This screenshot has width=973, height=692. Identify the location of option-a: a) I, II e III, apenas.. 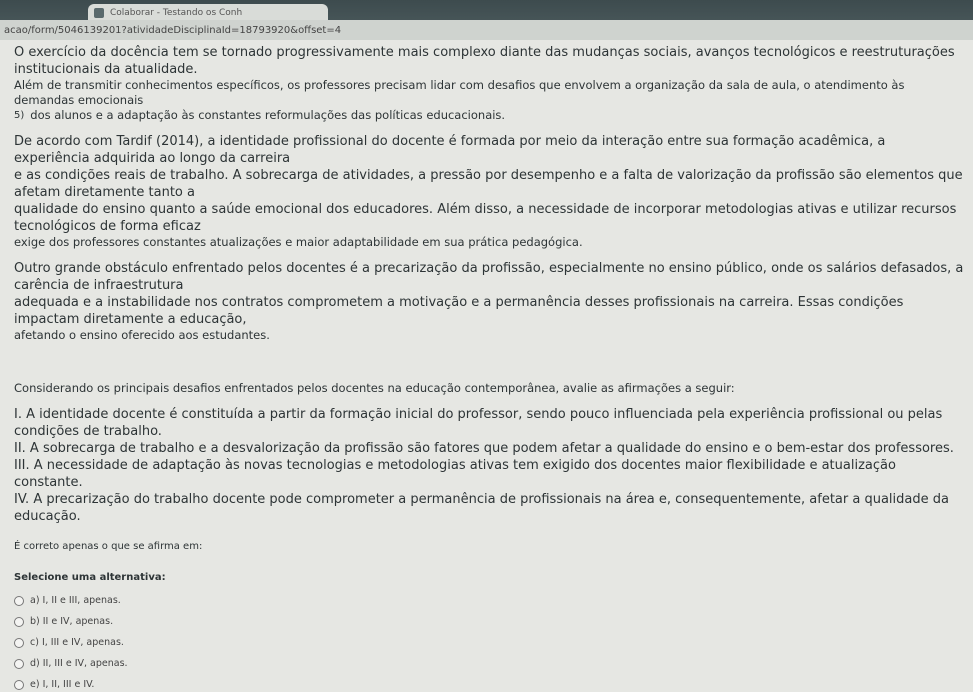
(489, 600).